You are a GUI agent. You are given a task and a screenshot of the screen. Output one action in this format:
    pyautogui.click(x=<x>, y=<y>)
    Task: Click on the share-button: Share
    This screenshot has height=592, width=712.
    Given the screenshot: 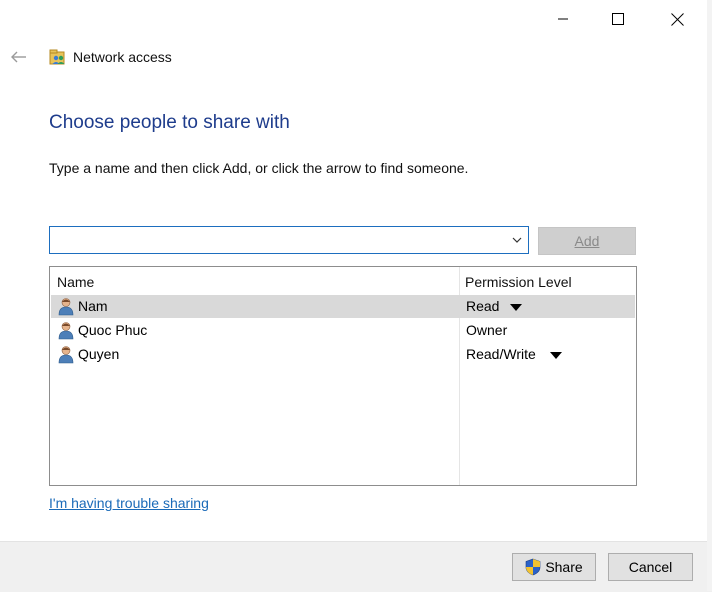 What is the action you would take?
    pyautogui.click(x=554, y=567)
    